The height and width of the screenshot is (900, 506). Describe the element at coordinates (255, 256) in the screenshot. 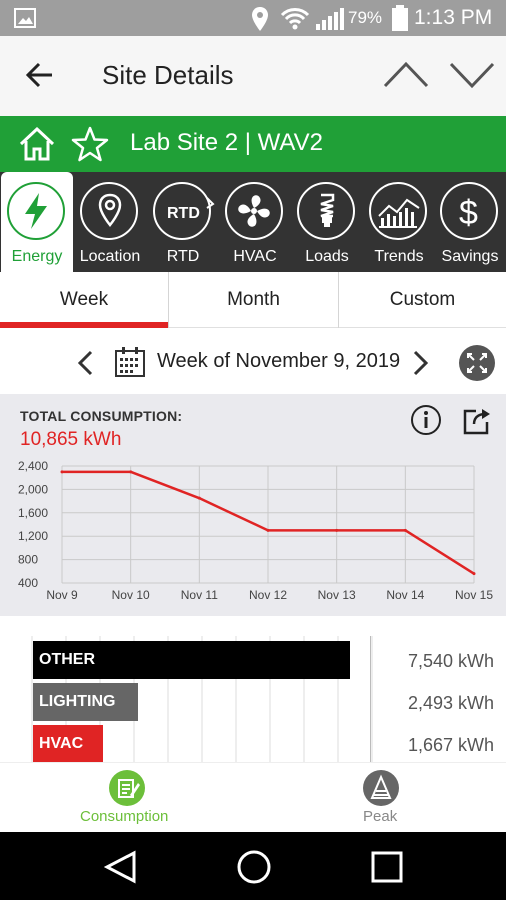

I see `tab-label: HVAC` at that location.